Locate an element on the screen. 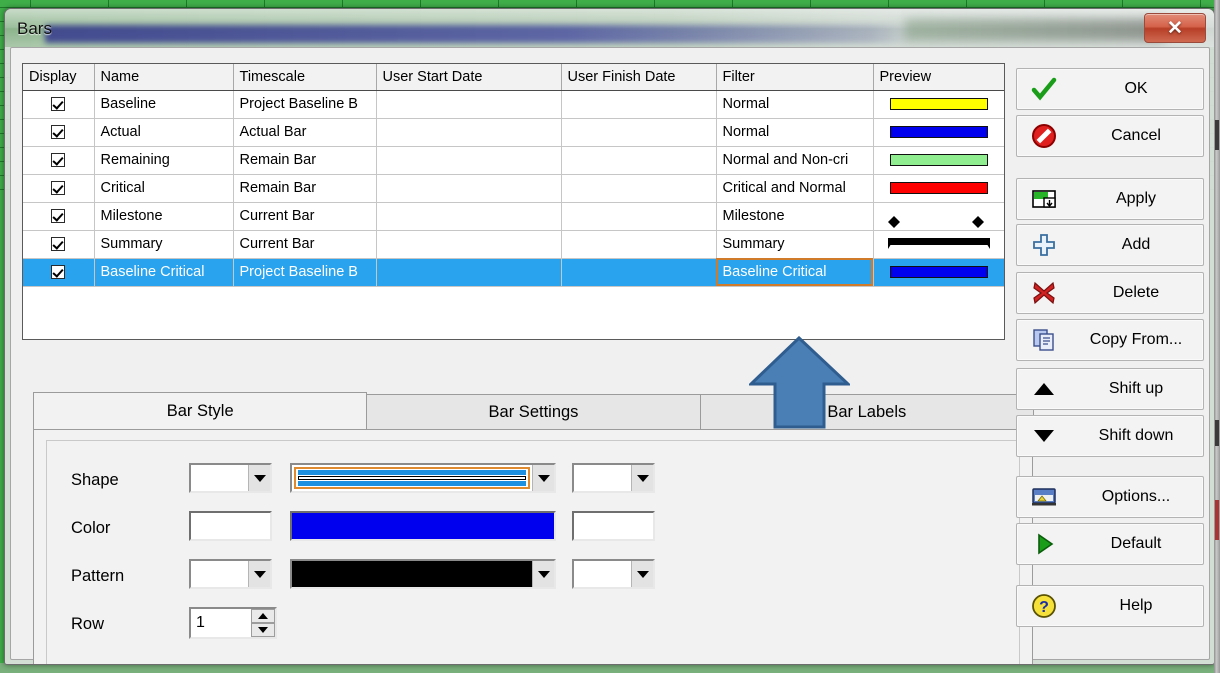 The height and width of the screenshot is (673, 1220). cell-name: Summary is located at coordinates (164, 244).